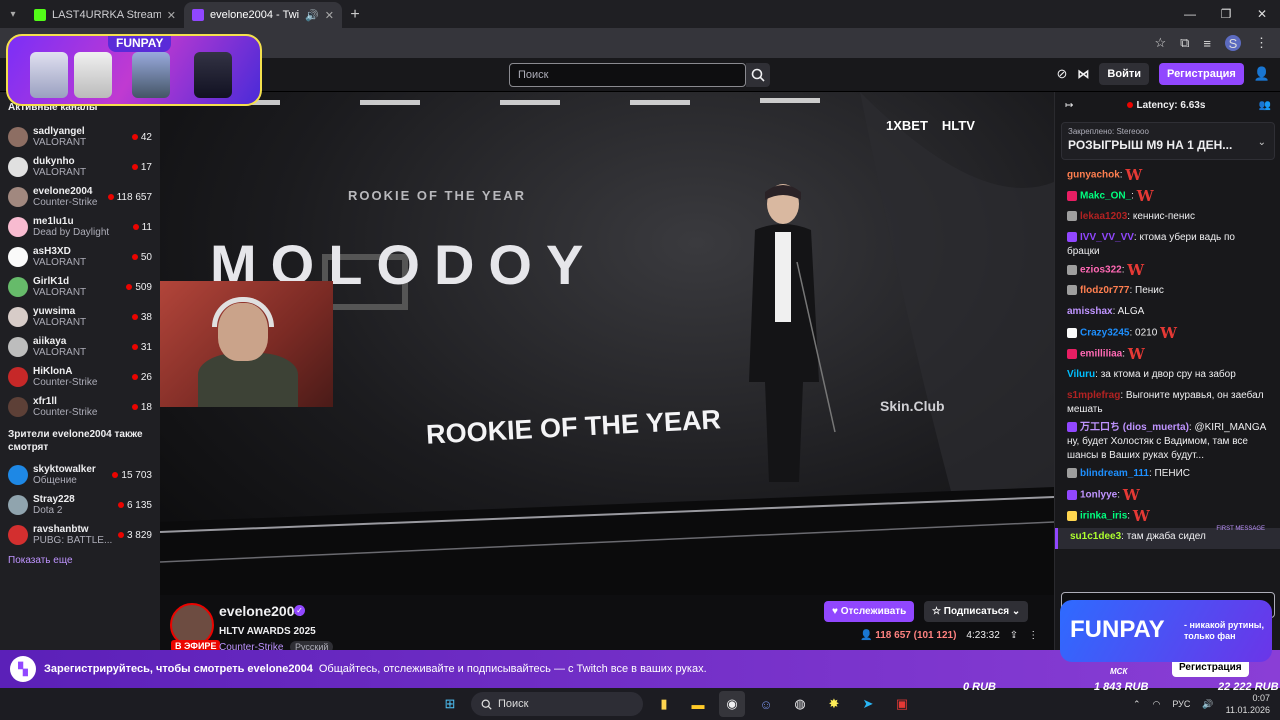 The image size is (1280, 720). Describe the element at coordinates (902, 704) in the screenshot. I see `app-icon: ▣` at that location.